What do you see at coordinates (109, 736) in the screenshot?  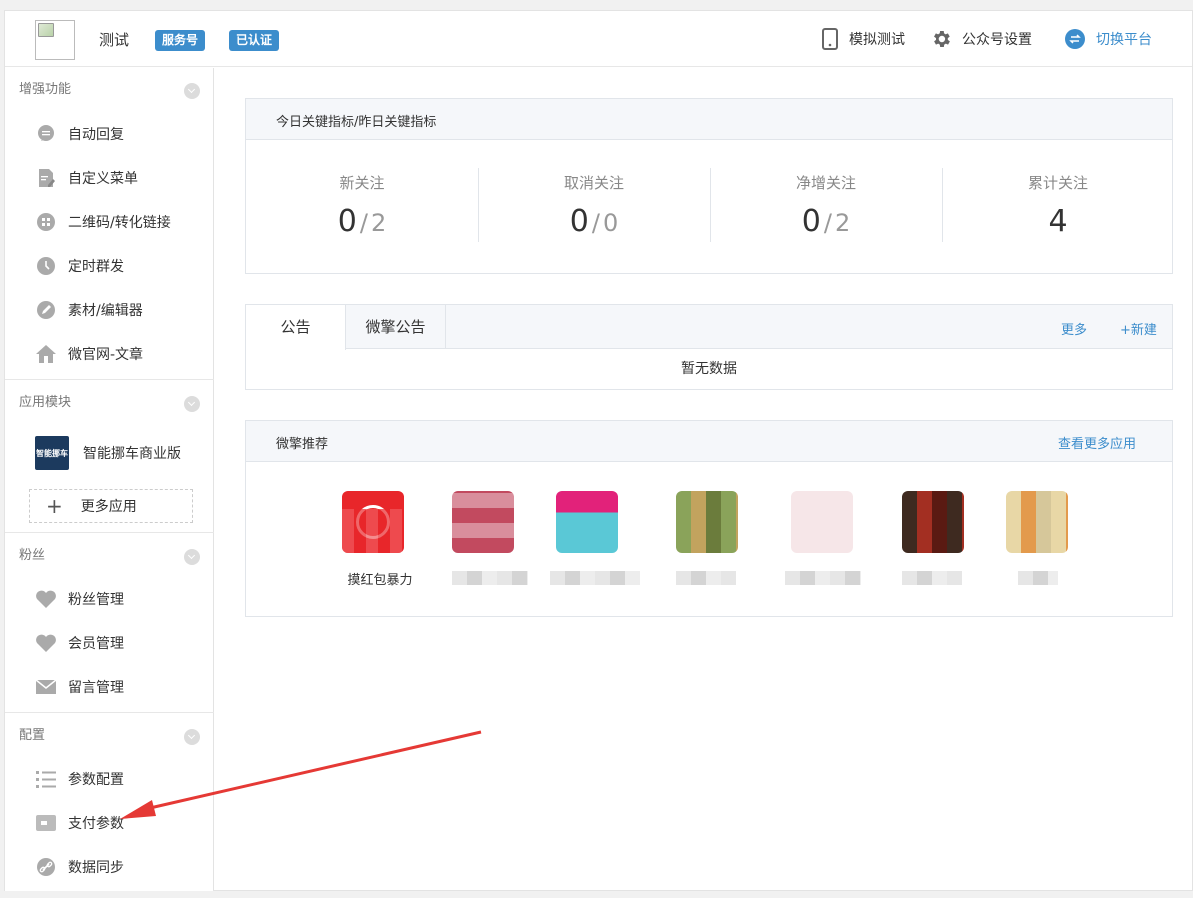 I see `sidebar-section-config: 配置` at bounding box center [109, 736].